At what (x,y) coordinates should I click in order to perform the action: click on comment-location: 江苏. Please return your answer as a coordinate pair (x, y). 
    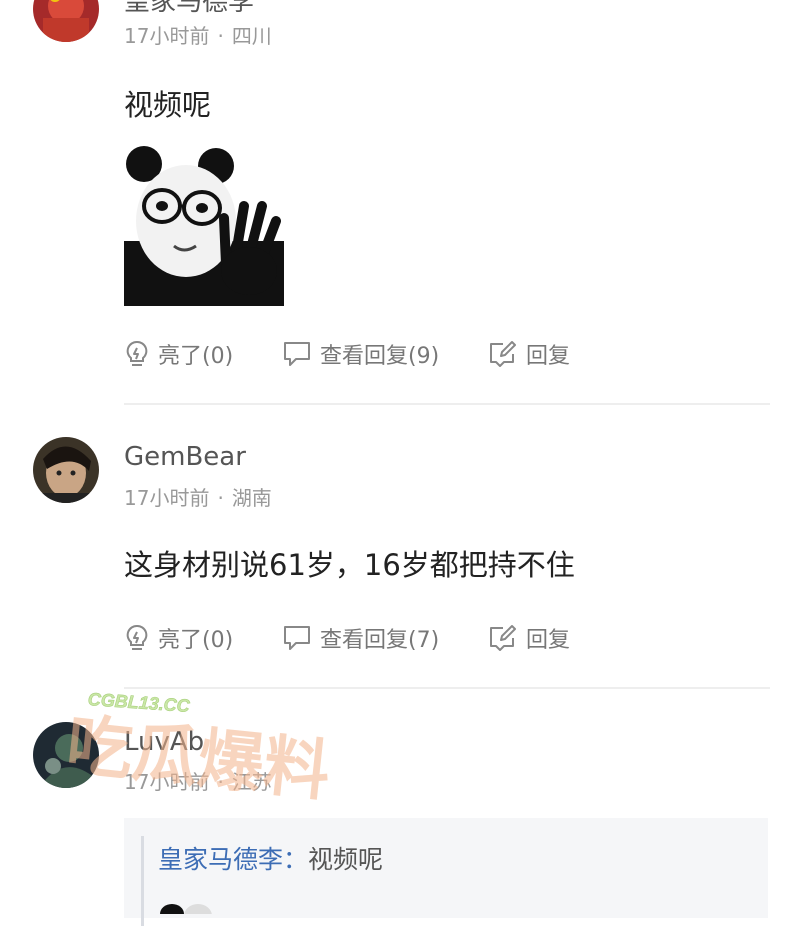
    Looking at the image, I should click on (251, 782).